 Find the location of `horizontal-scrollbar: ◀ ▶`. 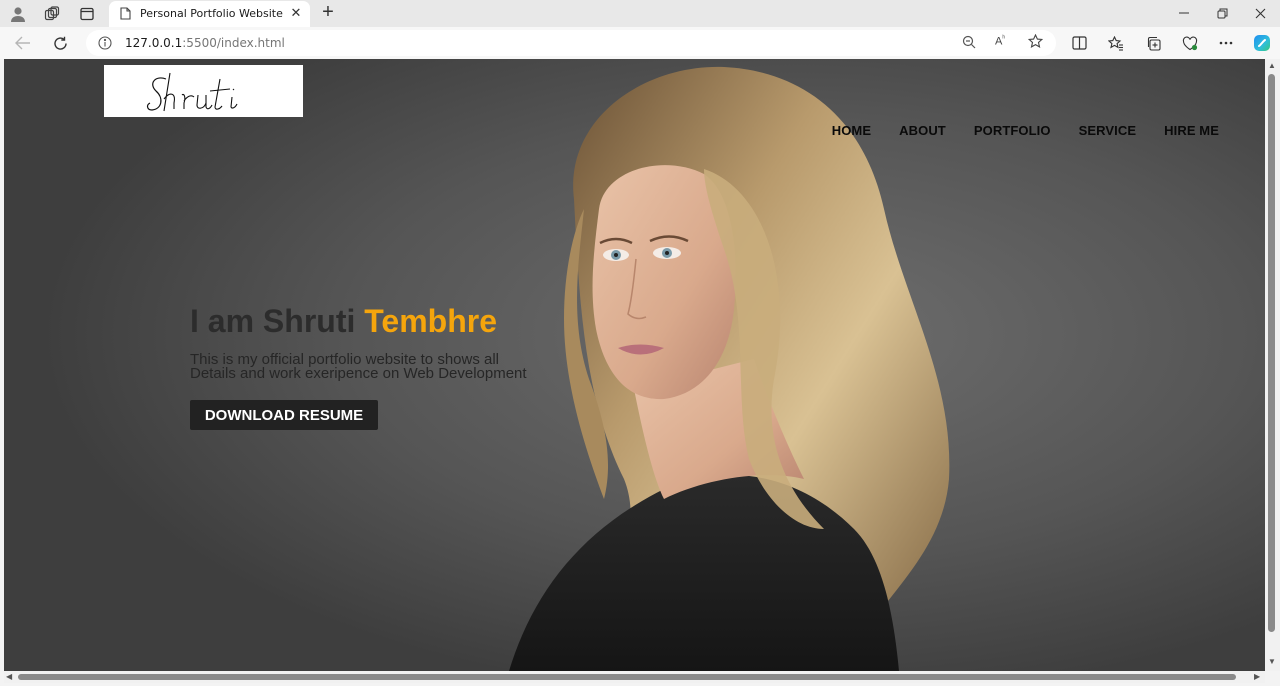

horizontal-scrollbar: ◀ ▶ is located at coordinates (634, 677).